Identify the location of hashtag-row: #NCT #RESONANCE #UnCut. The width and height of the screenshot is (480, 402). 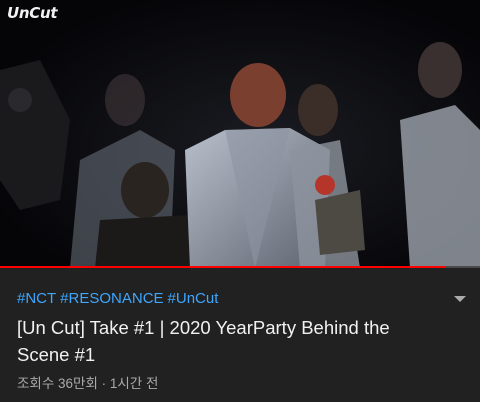
(119, 298).